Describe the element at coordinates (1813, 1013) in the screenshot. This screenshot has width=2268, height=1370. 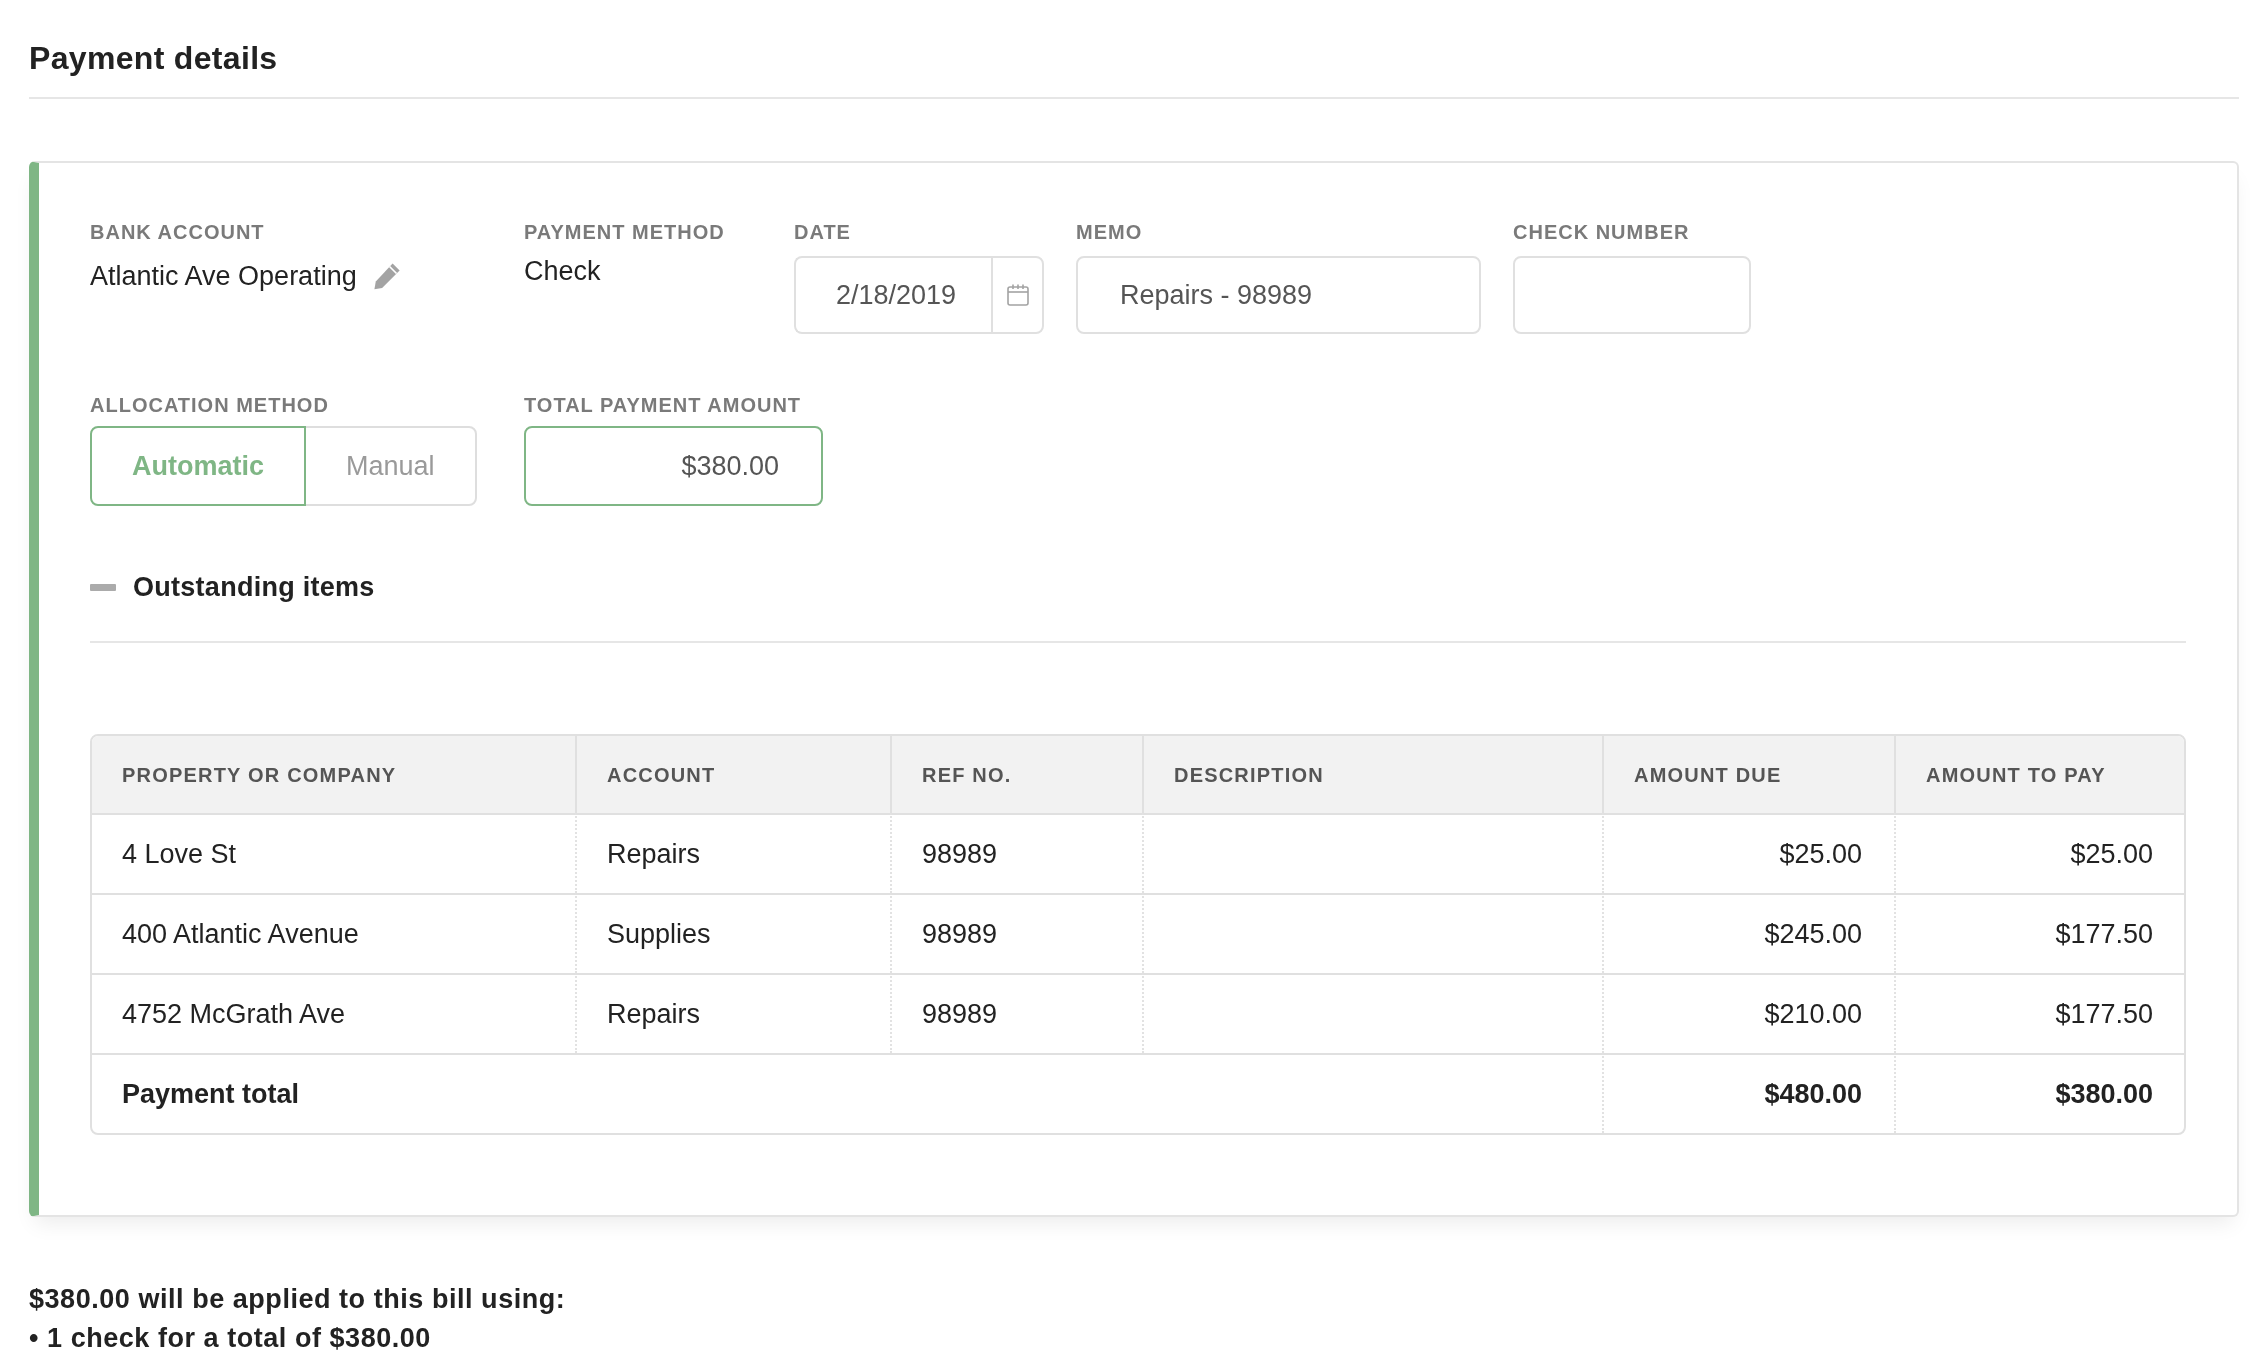
I see `table-cell: $210.00` at that location.